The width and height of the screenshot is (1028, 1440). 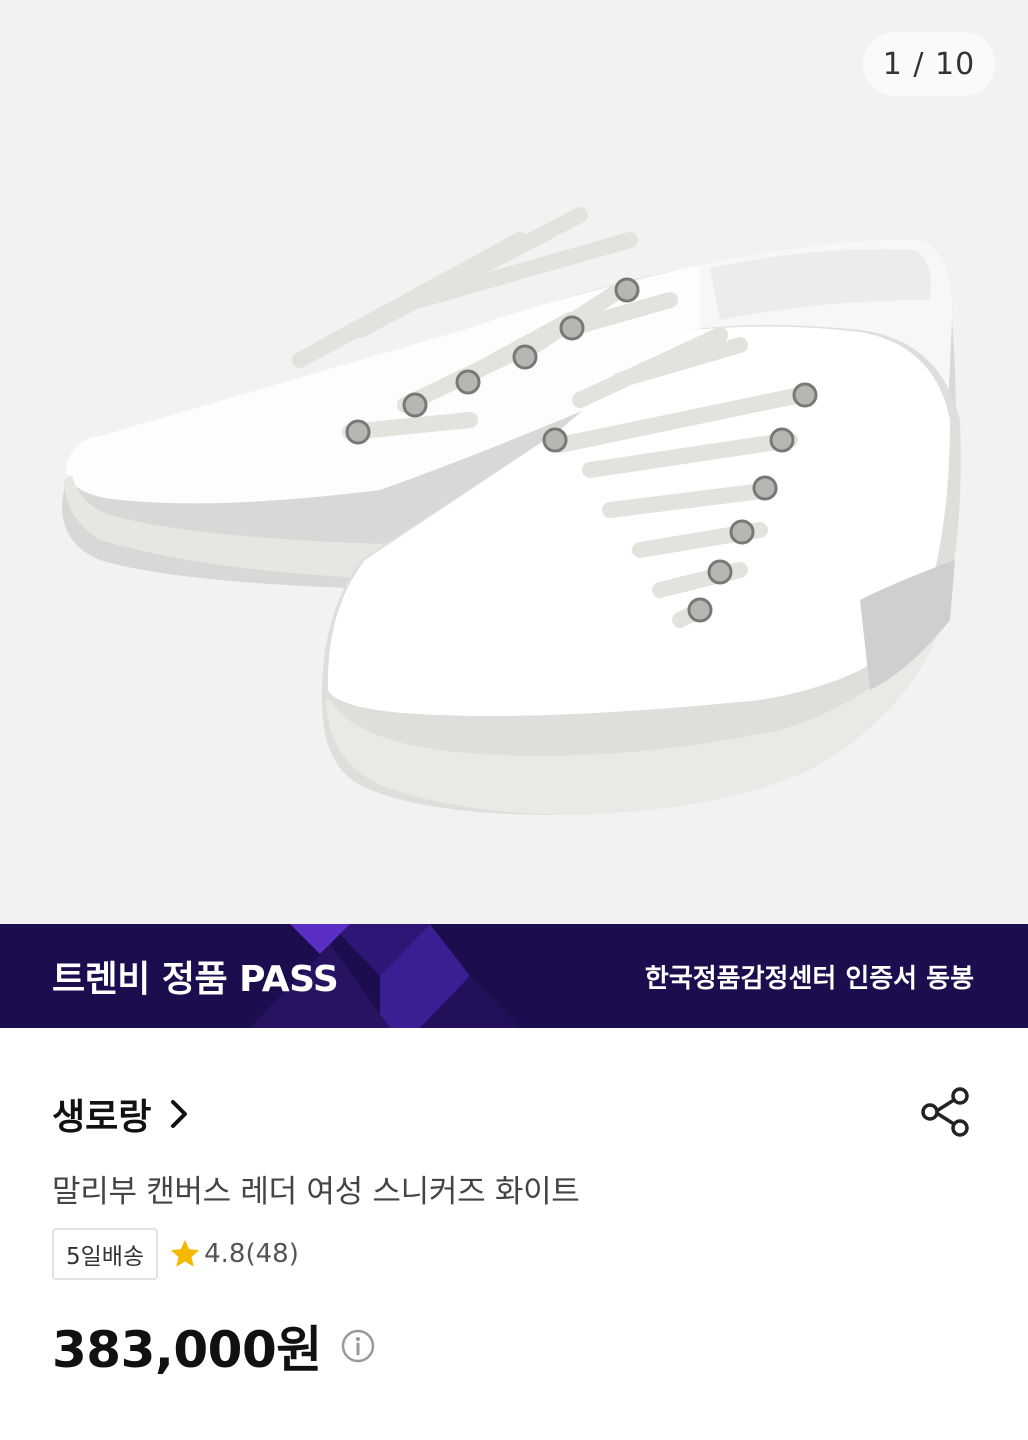 I want to click on rating: 4.8(48), so click(x=233, y=1254).